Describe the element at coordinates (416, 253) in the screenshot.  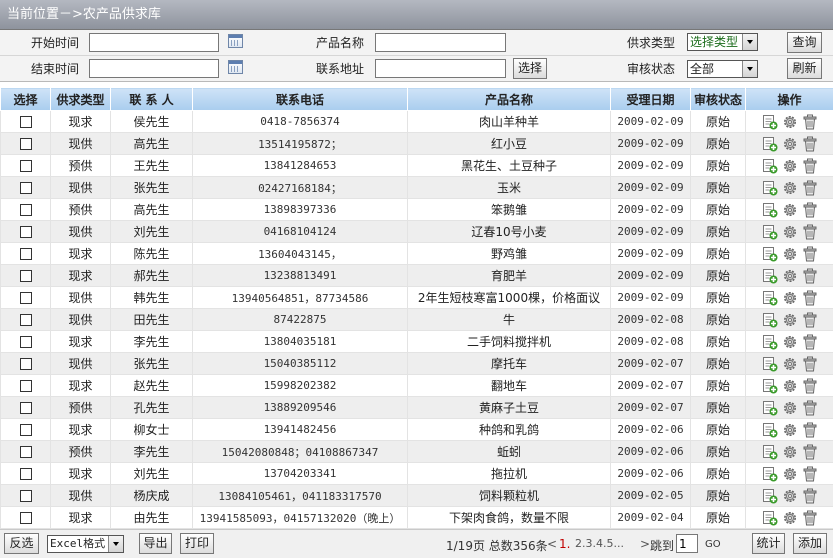
I see `table-row: 现求 陈先生 13604043145， 野鸡雏 2009-02-09 原始` at that location.